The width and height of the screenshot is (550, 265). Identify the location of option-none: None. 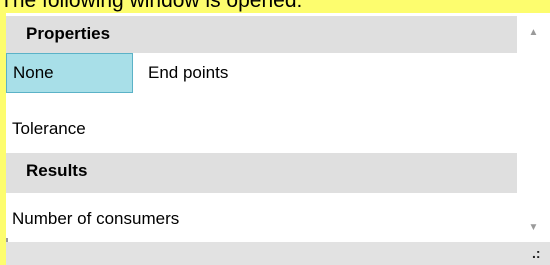
(69, 73).